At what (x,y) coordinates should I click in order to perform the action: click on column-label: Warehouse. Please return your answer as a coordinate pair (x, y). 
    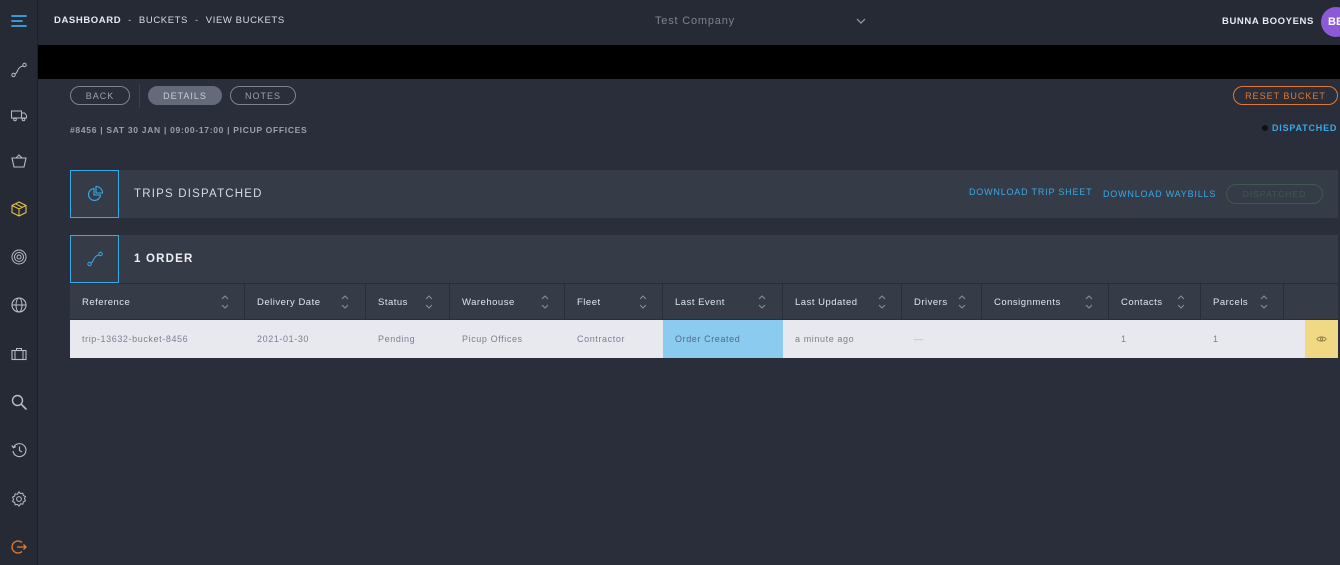
    Looking at the image, I should click on (488, 302).